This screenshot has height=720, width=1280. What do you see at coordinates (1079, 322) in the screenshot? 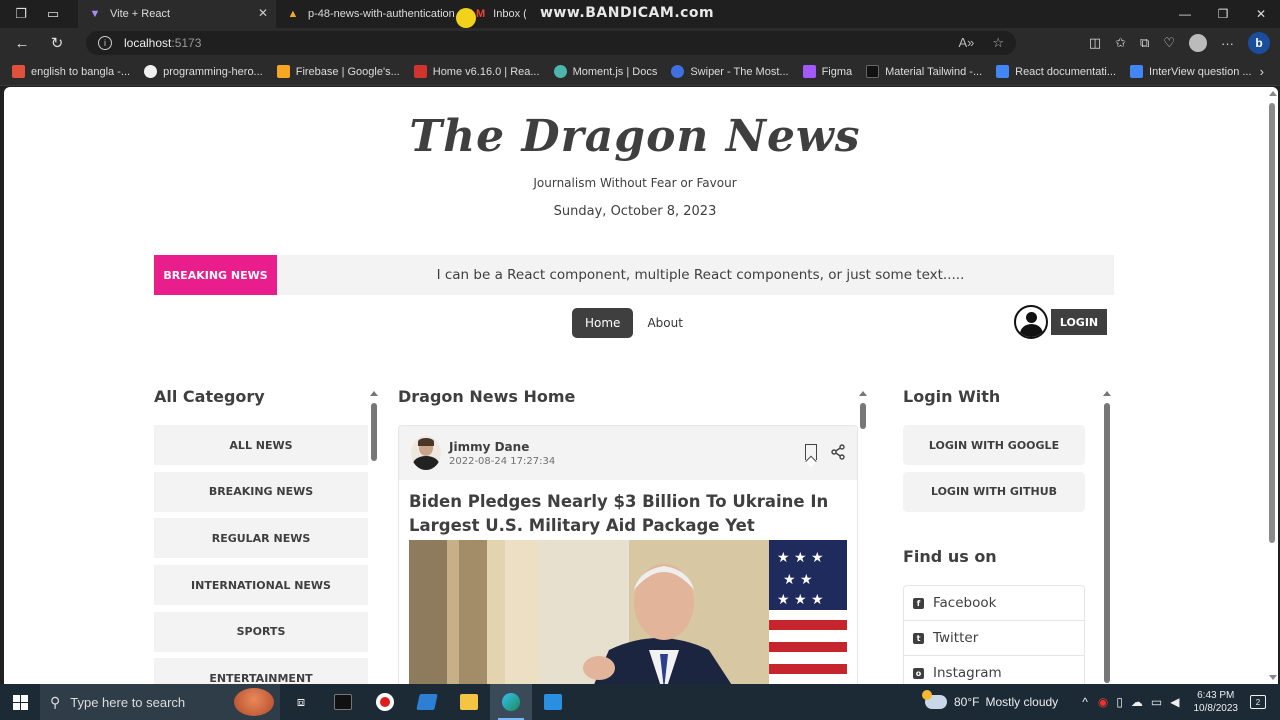
I see `login-button: LOGIN` at bounding box center [1079, 322].